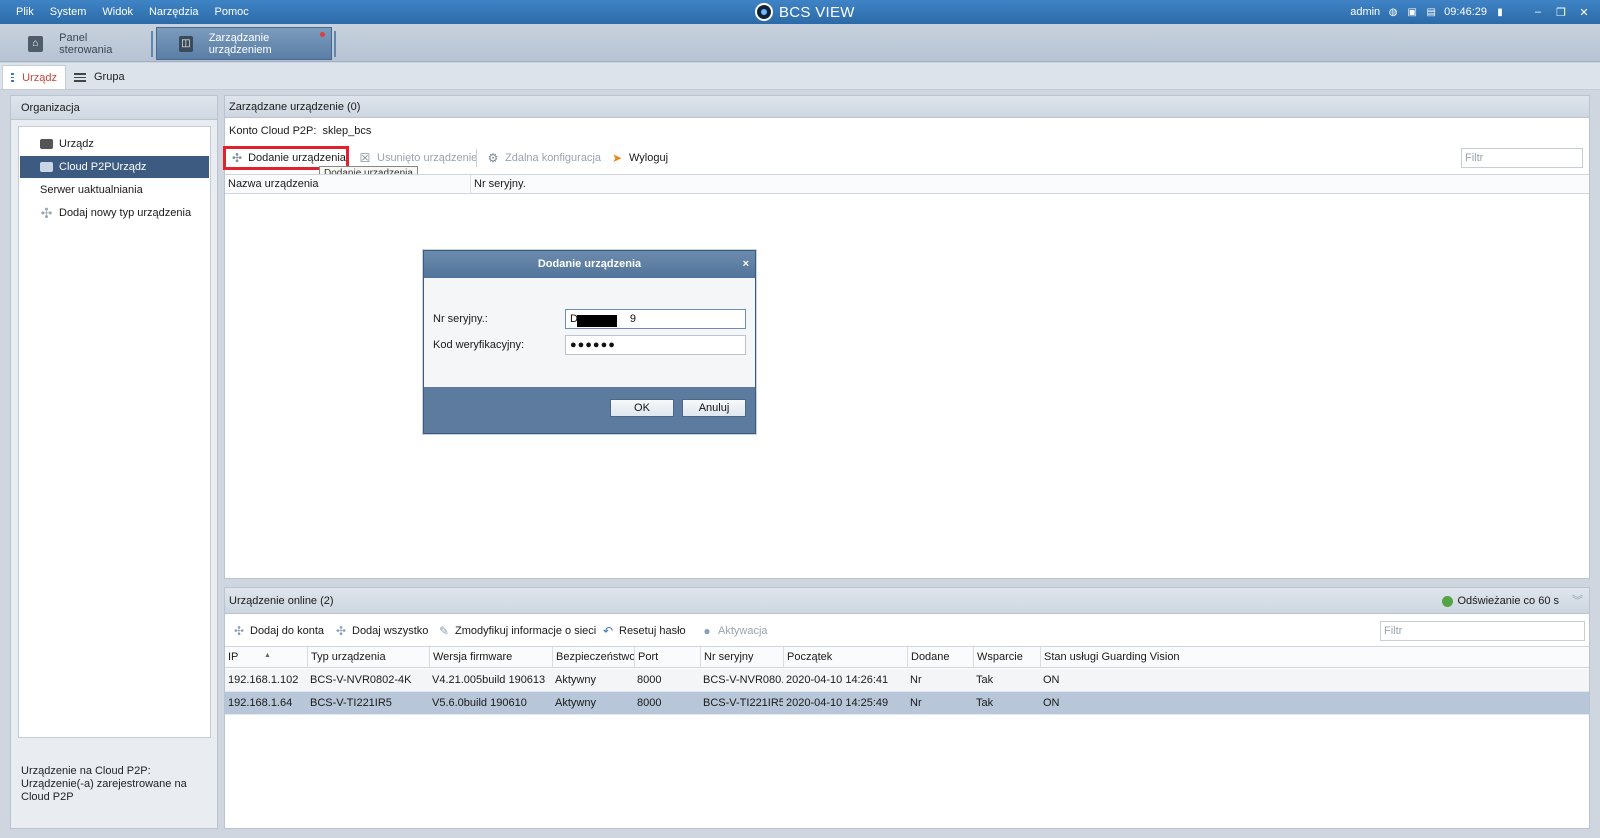 The height and width of the screenshot is (838, 1600). Describe the element at coordinates (490, 657) in the screenshot. I see `column-firmware: Wersja firmware` at that location.